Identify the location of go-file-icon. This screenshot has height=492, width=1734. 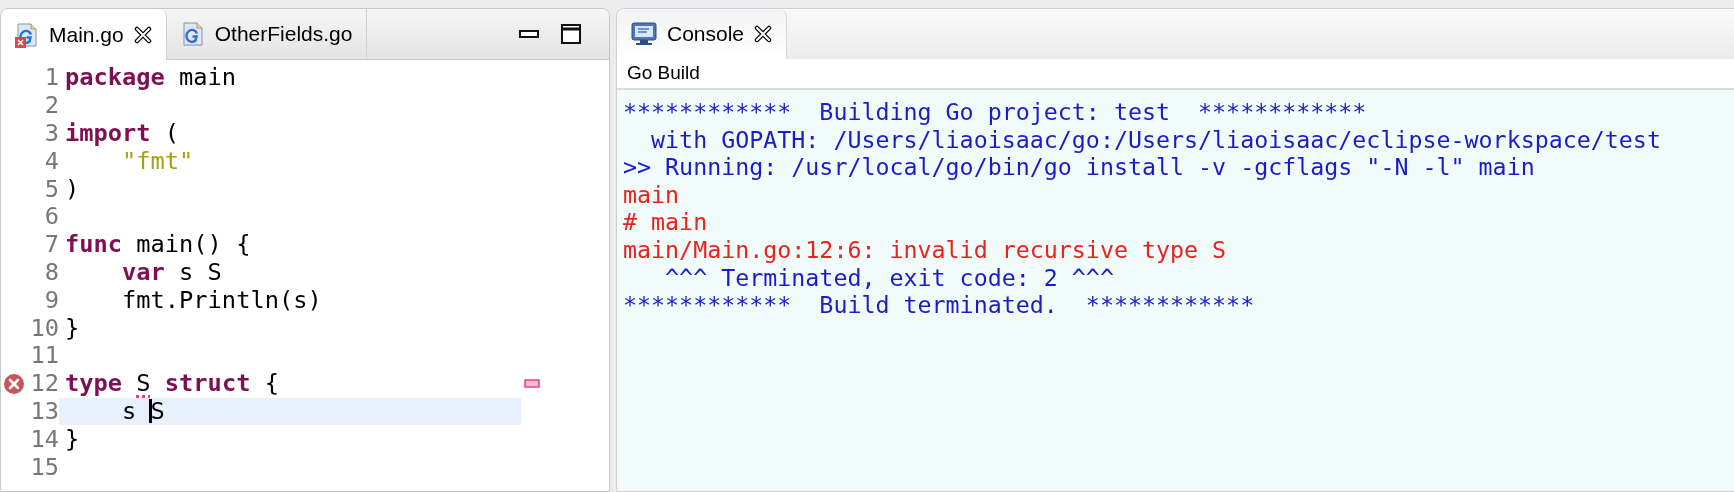
(192, 34).